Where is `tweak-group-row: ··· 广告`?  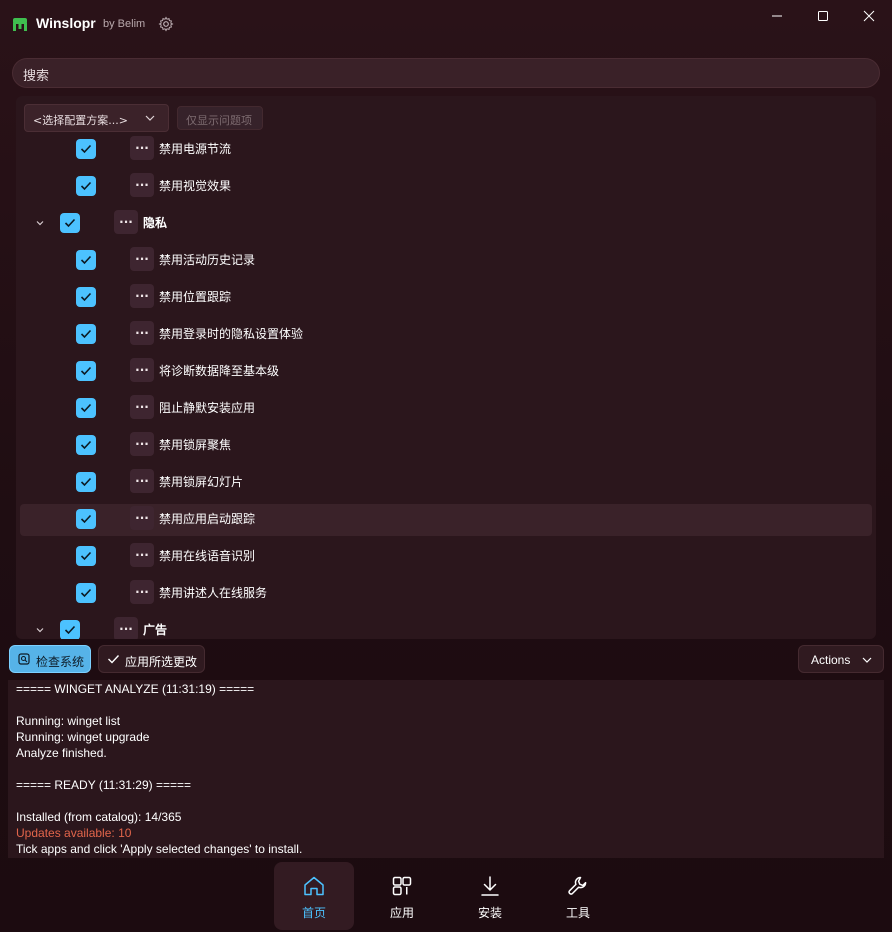 tweak-group-row: ··· 广告 is located at coordinates (446, 627).